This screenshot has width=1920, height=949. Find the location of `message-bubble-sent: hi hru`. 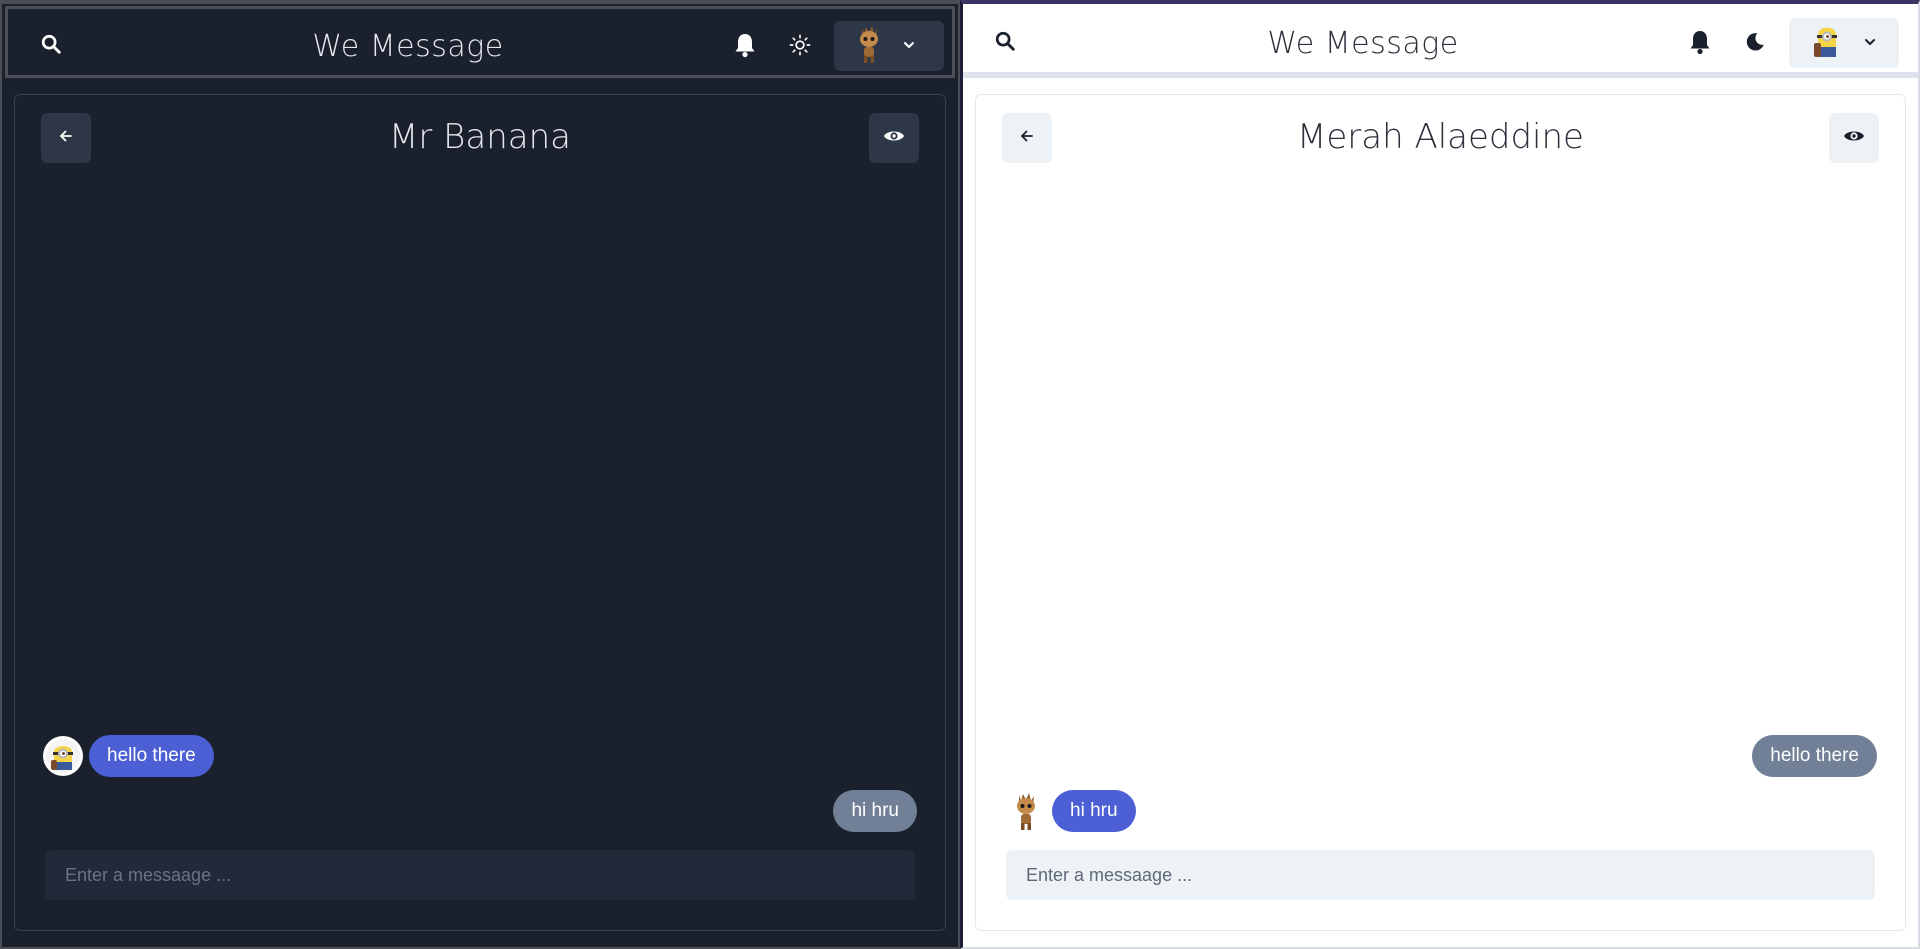

message-bubble-sent: hi hru is located at coordinates (875, 811).